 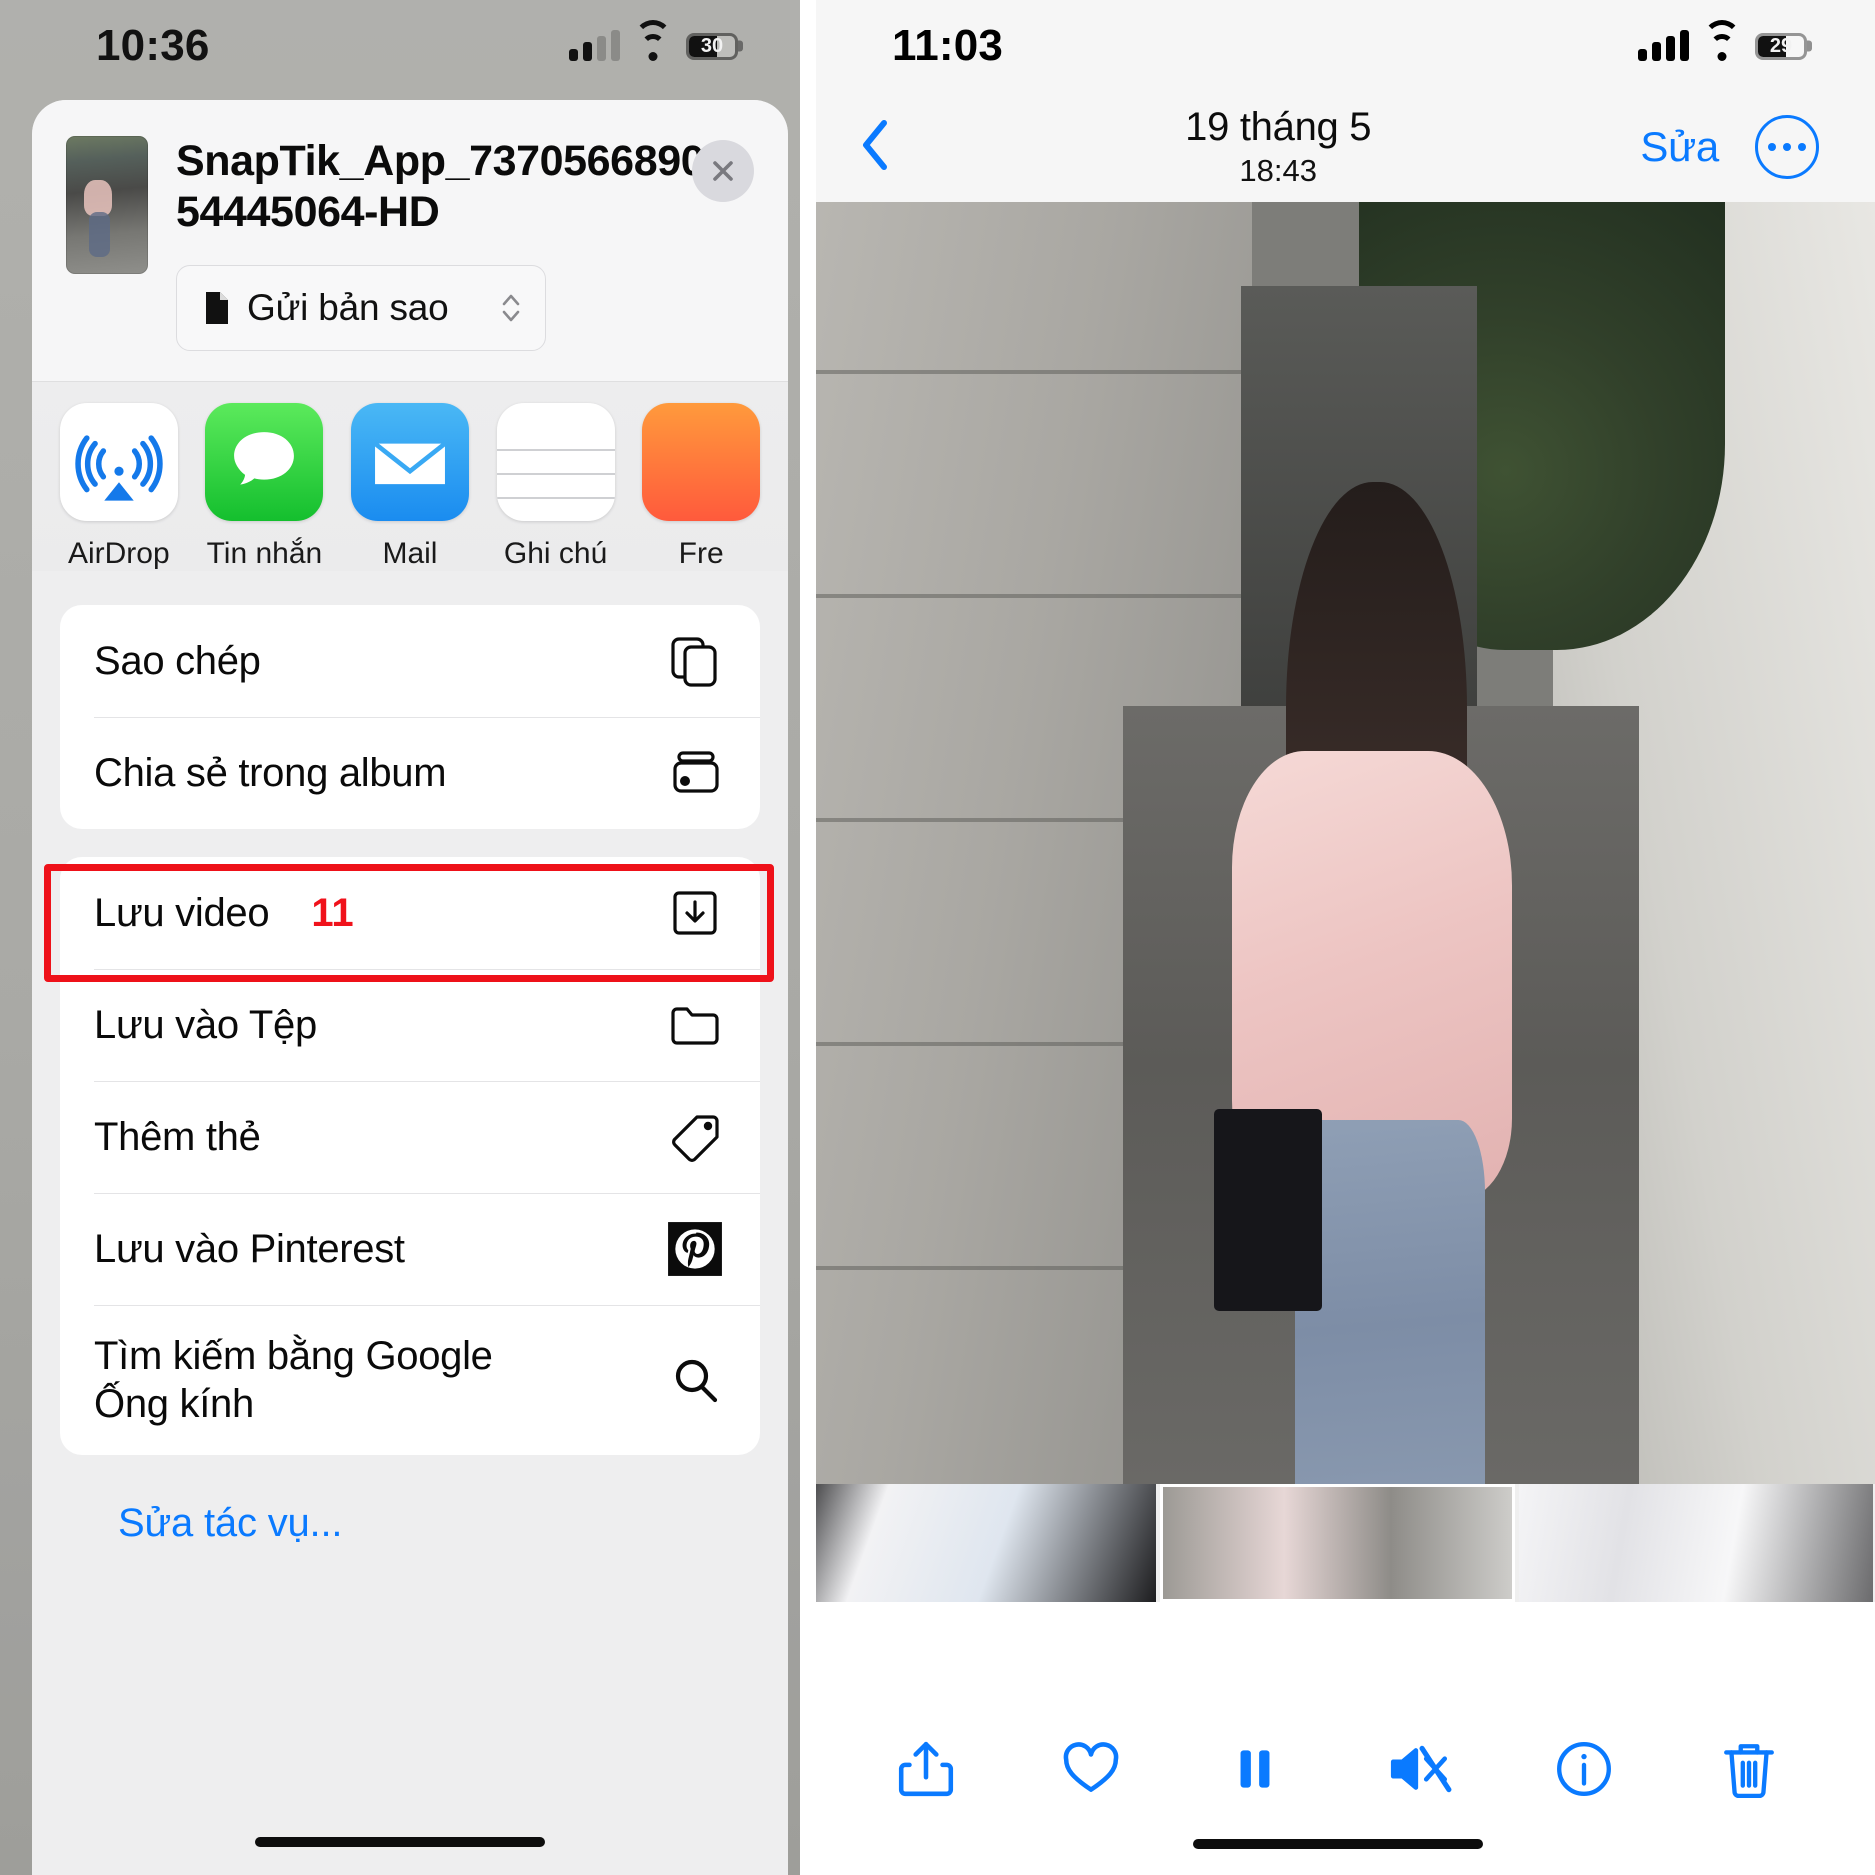 I want to click on battery-icon: 30, so click(x=712, y=46).